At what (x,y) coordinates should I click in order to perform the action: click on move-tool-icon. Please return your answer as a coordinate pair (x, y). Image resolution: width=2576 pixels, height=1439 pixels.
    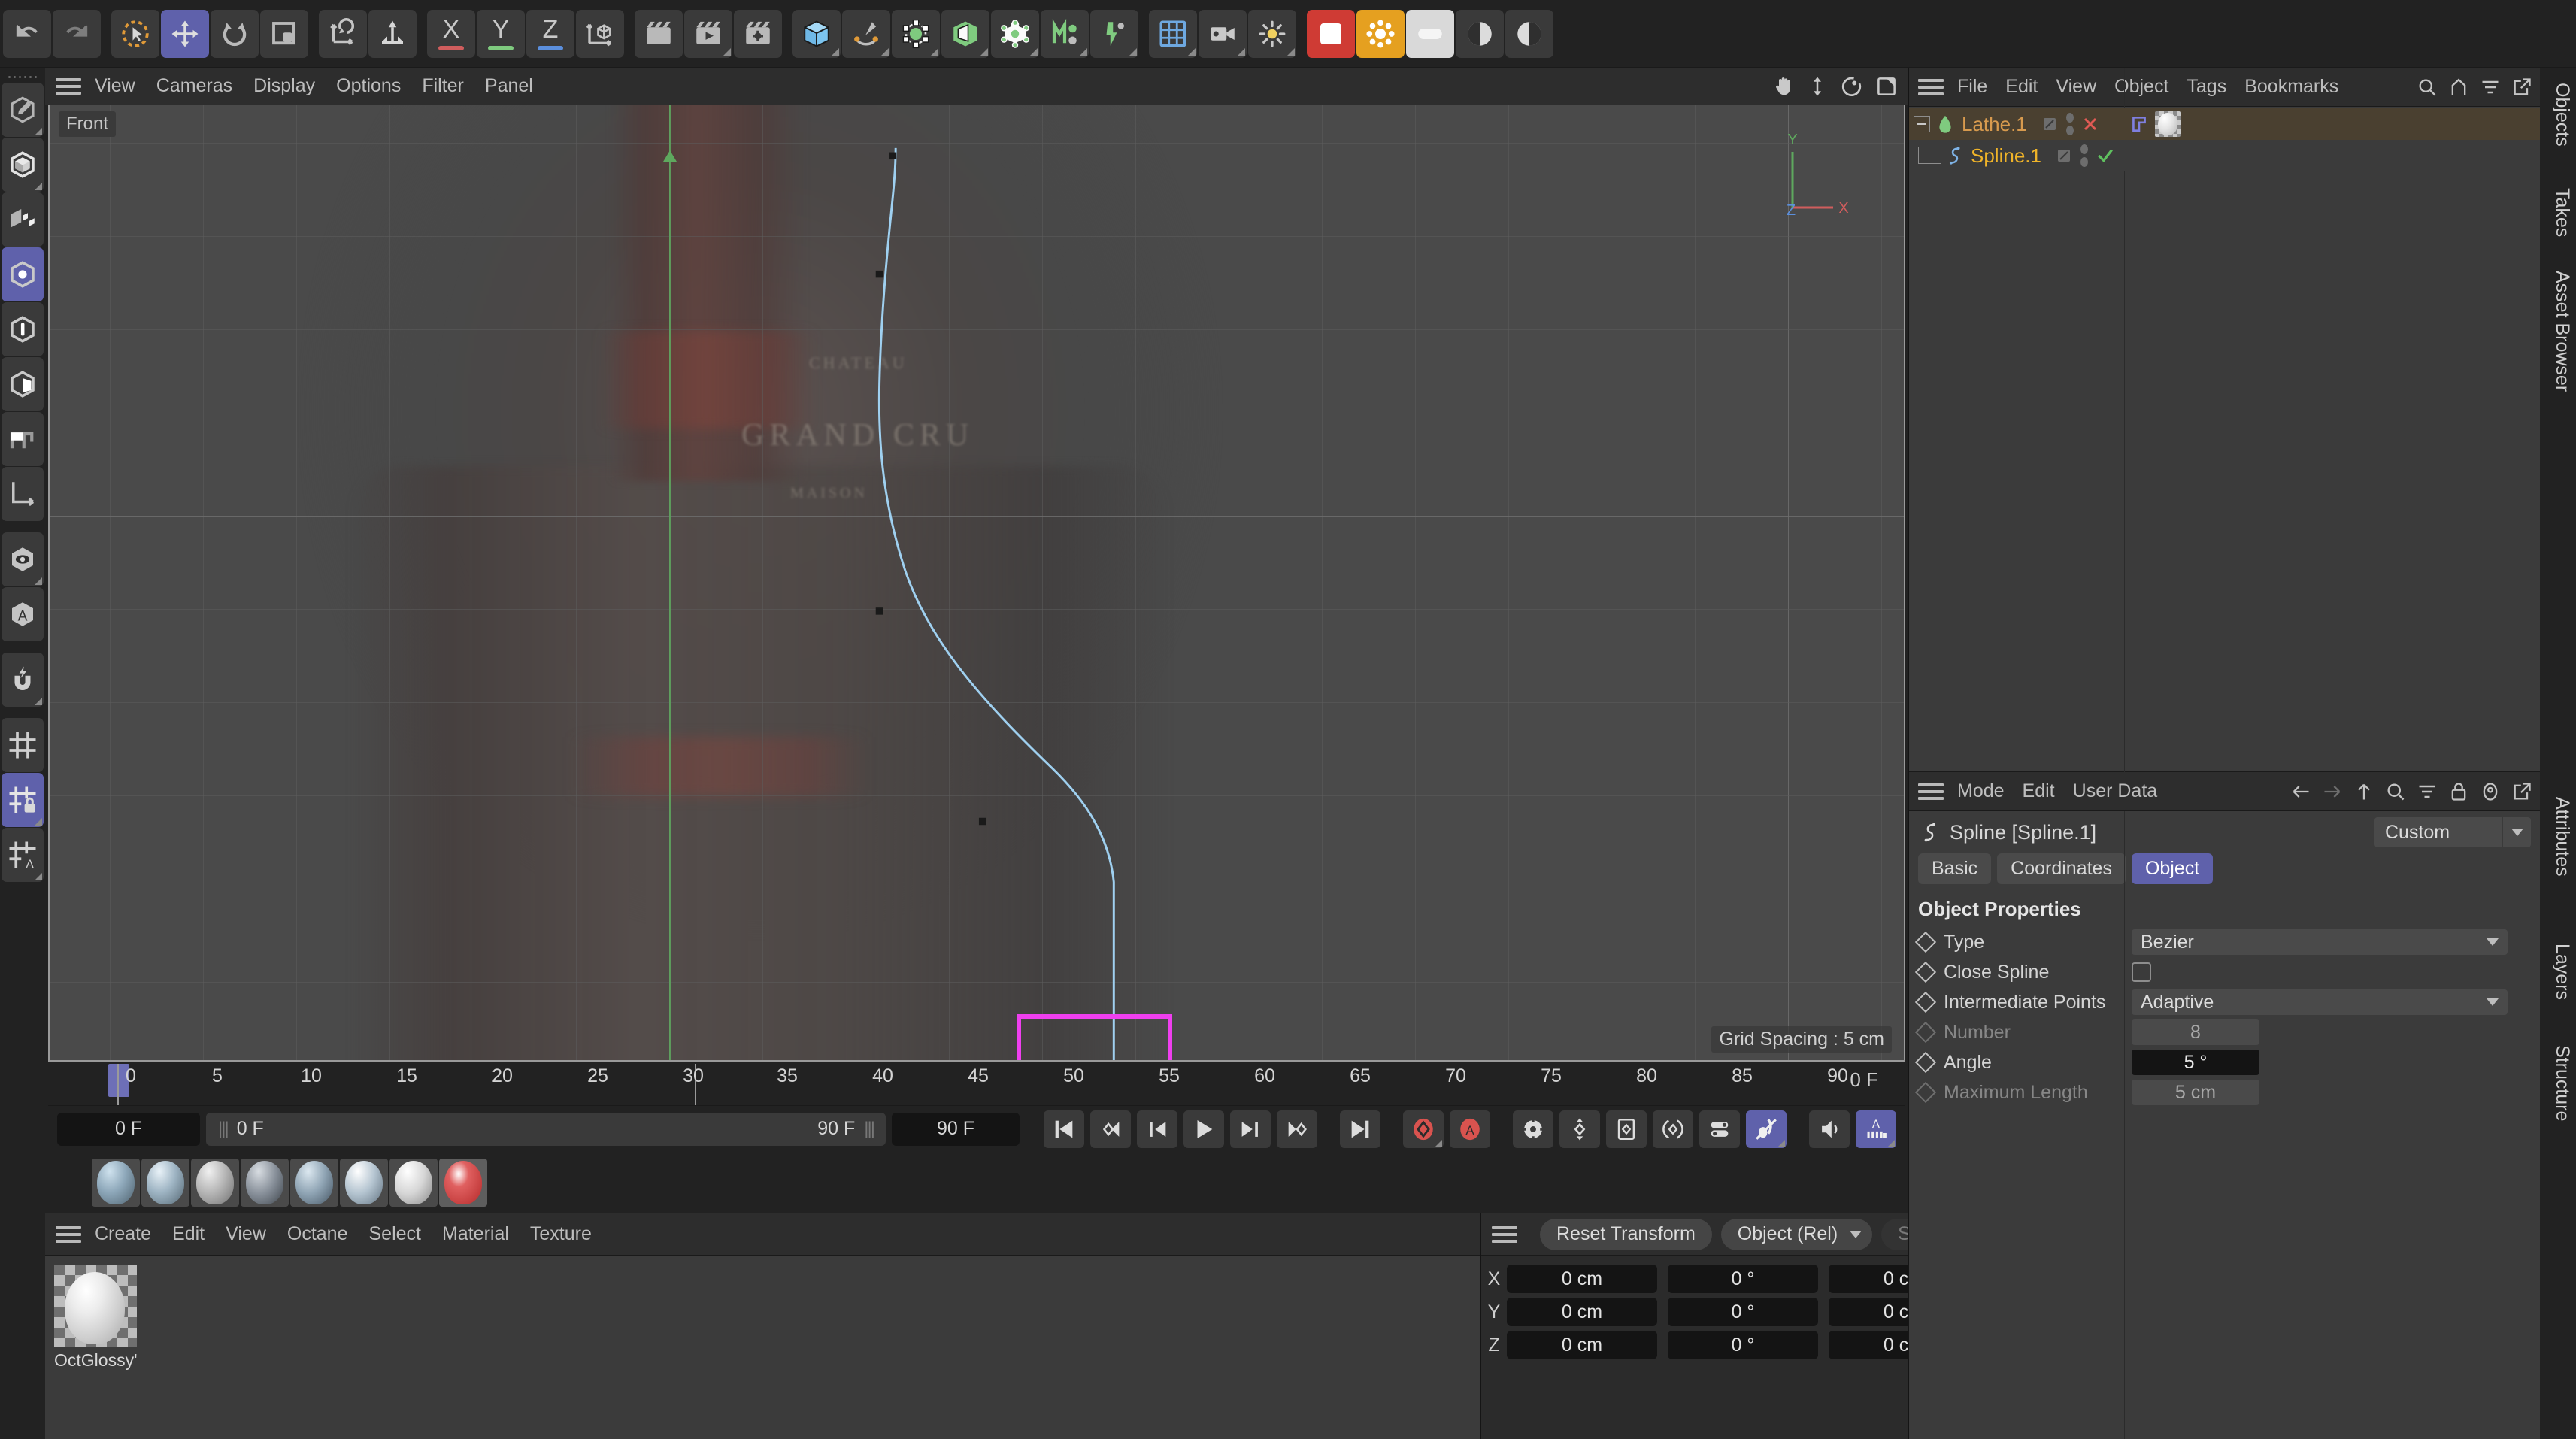
    Looking at the image, I should click on (185, 33).